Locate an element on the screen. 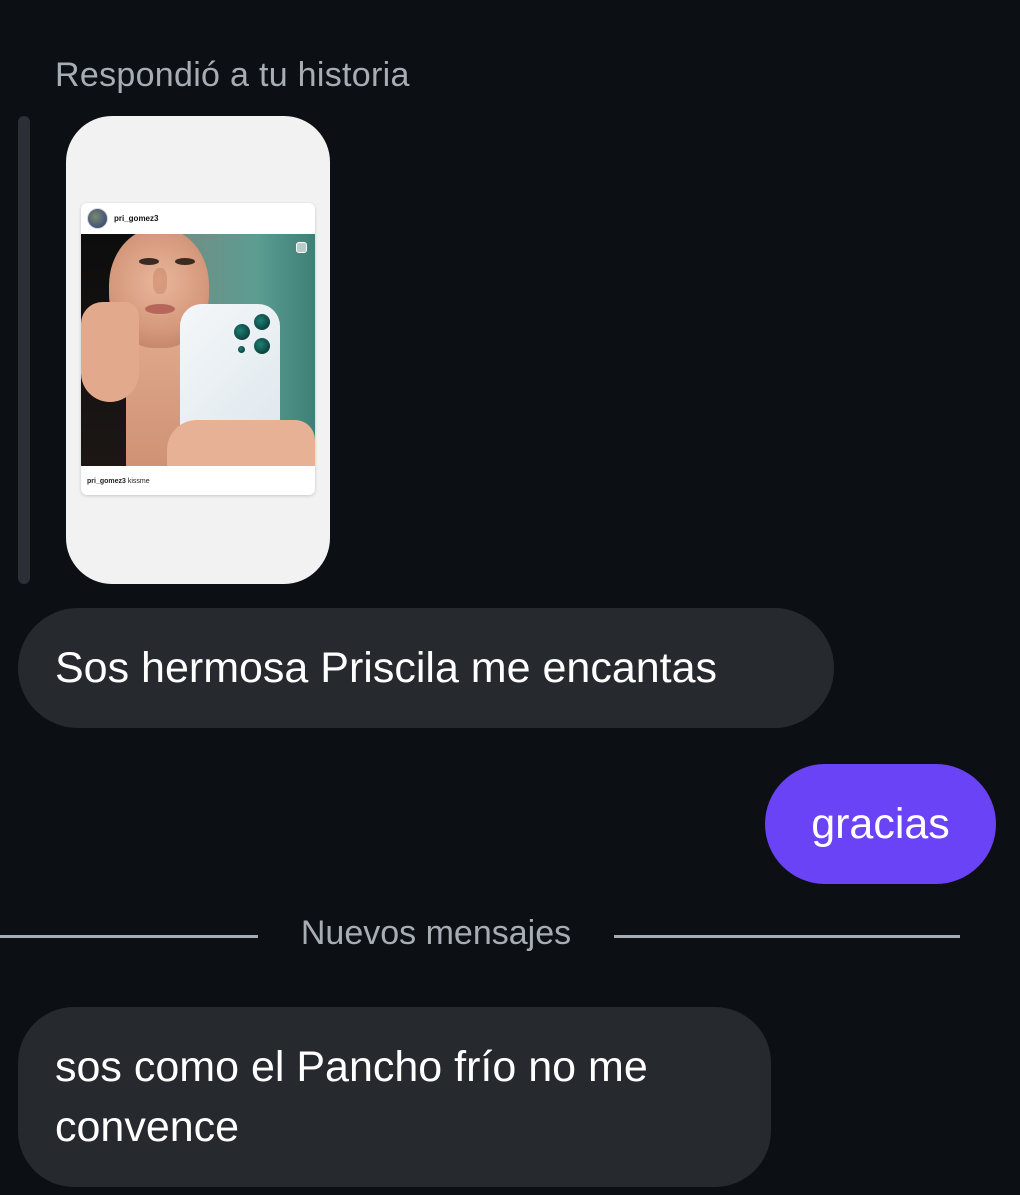 The height and width of the screenshot is (1195, 1020). caption-username: pri_gomez3 is located at coordinates (106, 481).